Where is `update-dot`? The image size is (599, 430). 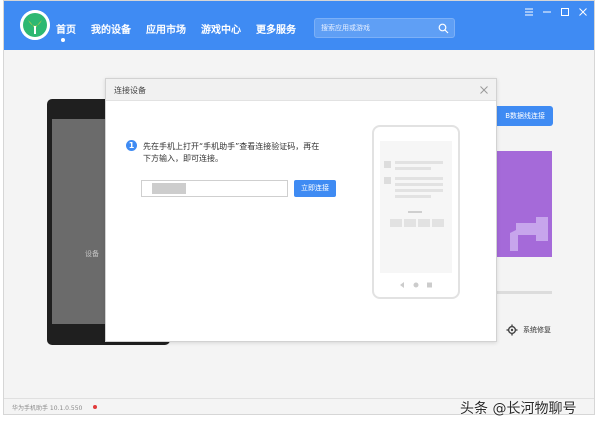 update-dot is located at coordinates (95, 407).